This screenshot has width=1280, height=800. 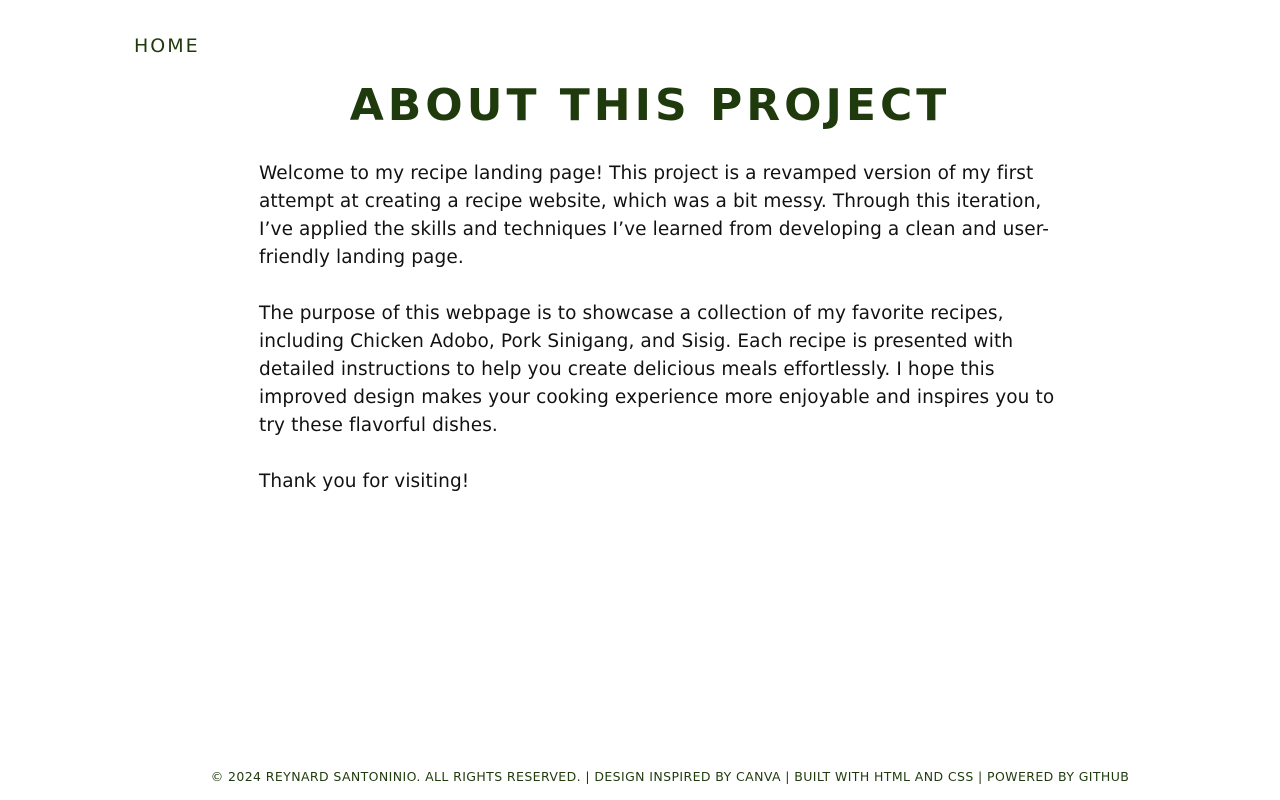 I want to click on thanks-paragraph: Thank you for visiting!, so click(x=364, y=481).